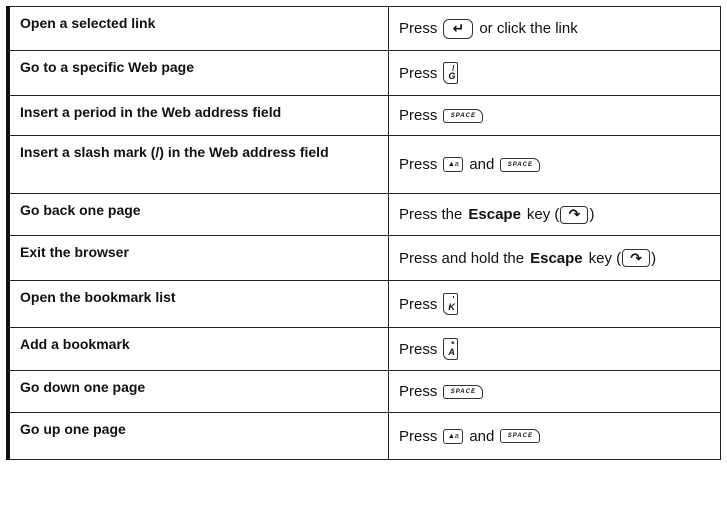 This screenshot has width=727, height=508. I want to click on action-cell: Go back one page, so click(197, 214).